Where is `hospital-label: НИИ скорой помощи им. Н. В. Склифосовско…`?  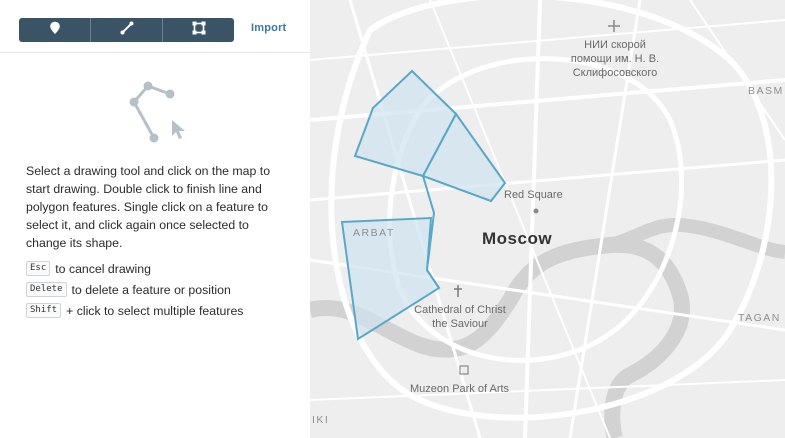 hospital-label: НИИ скорой помощи им. Н. В. Склифосовско… is located at coordinates (615, 59).